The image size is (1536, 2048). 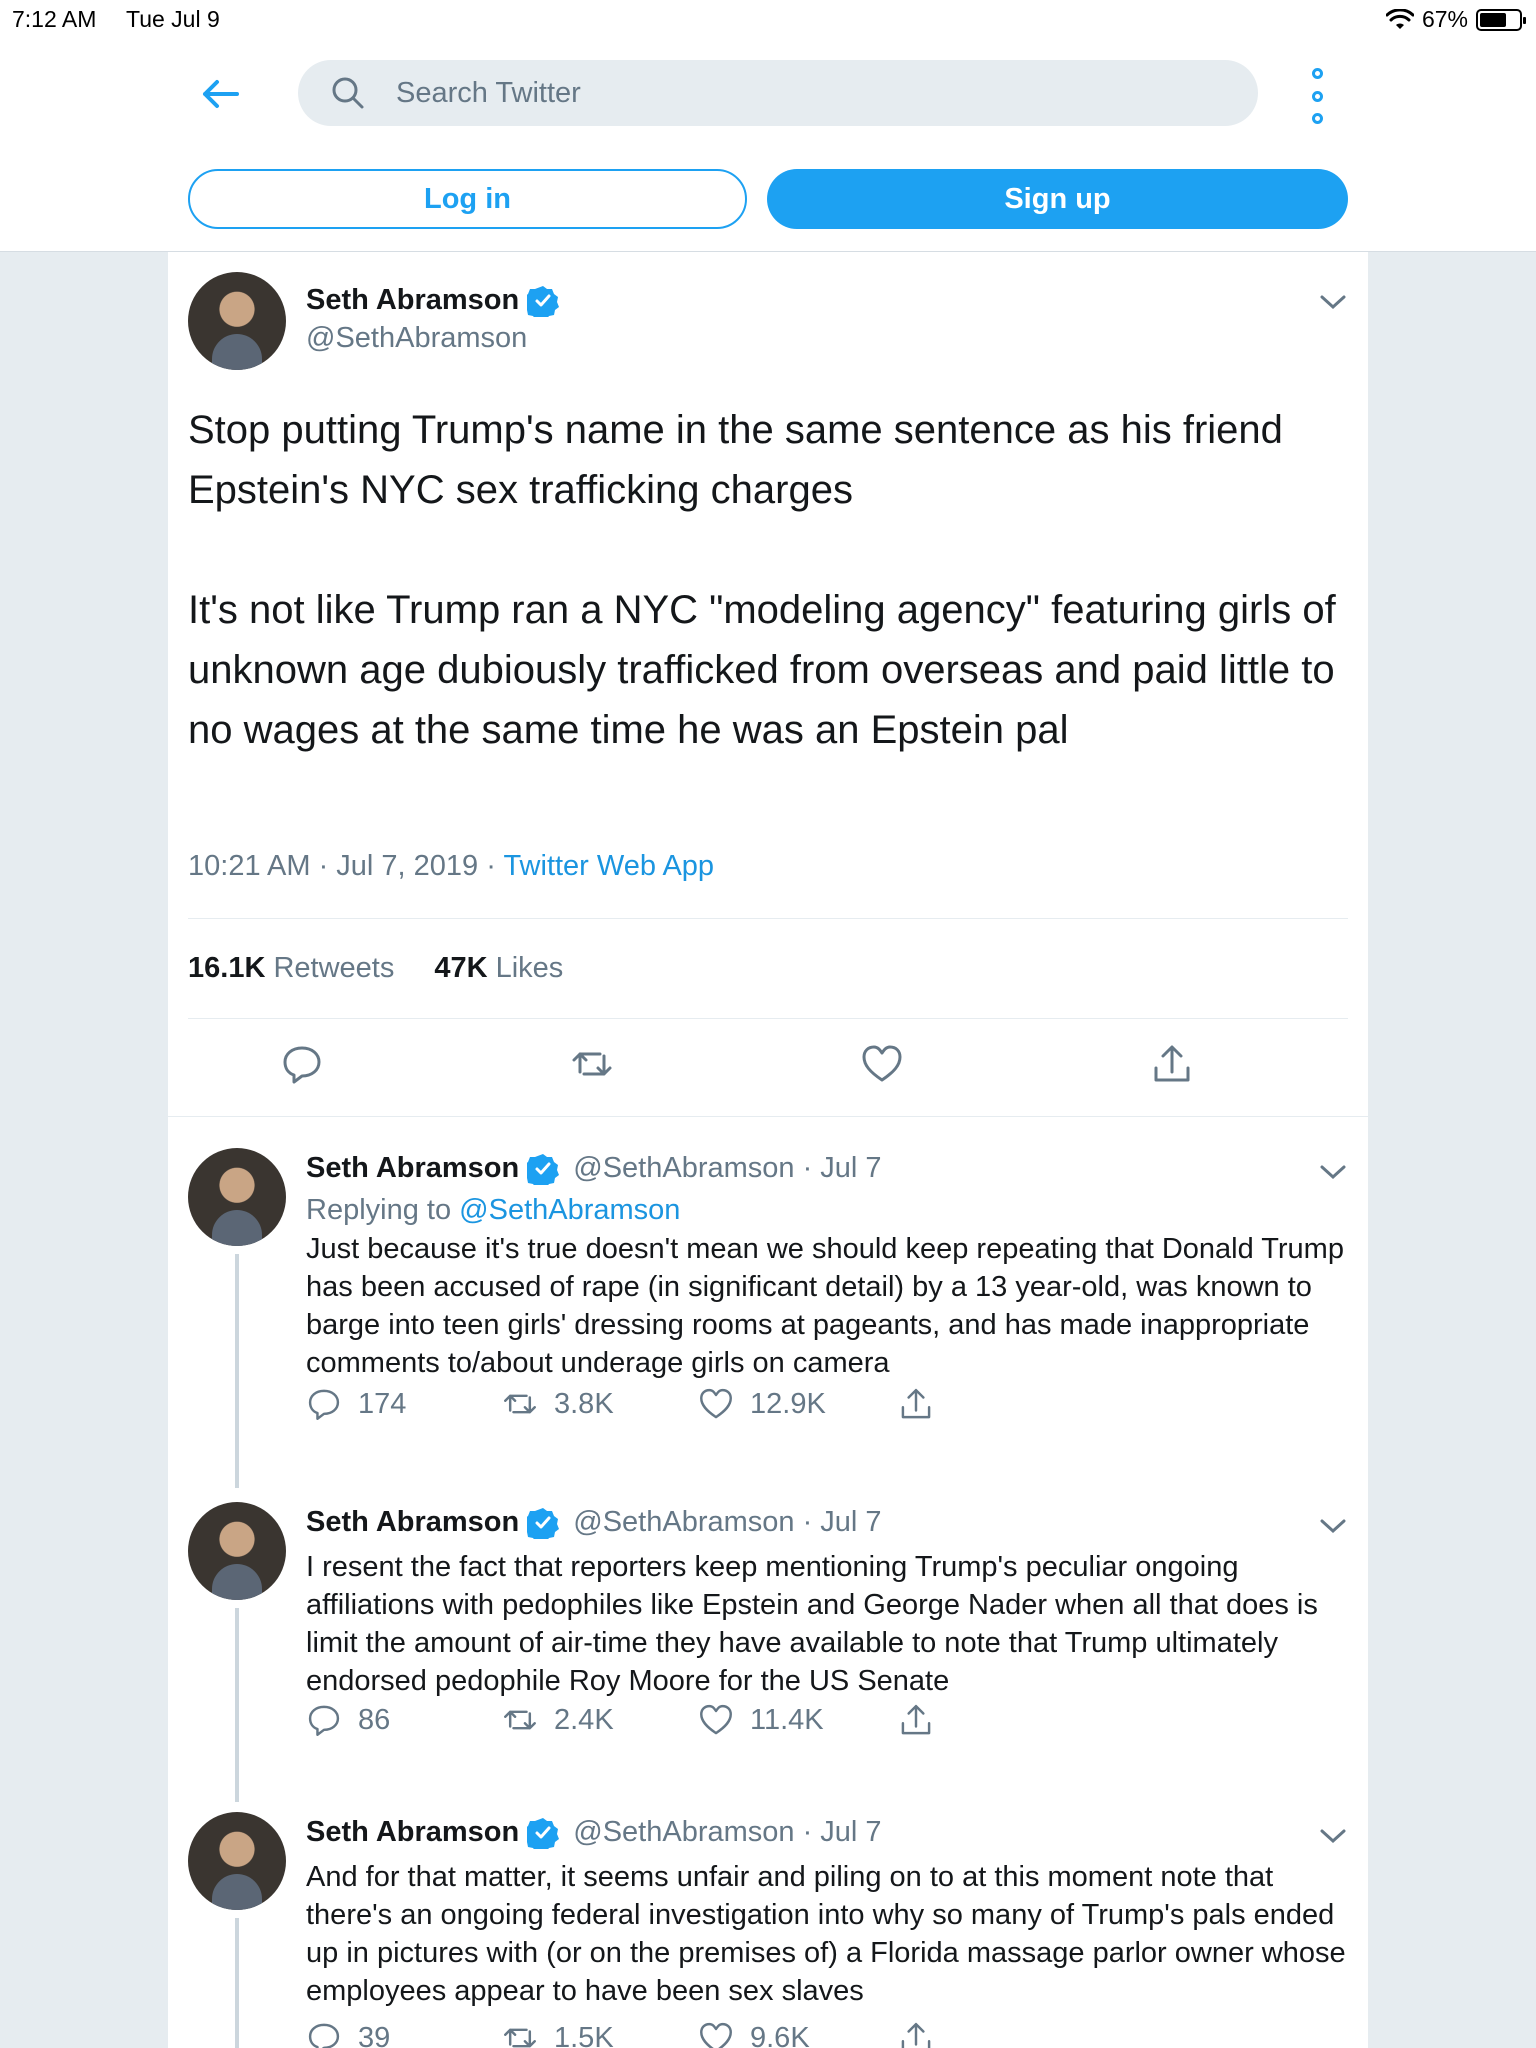 What do you see at coordinates (656, 1406) in the screenshot?
I see `reply-action-bar: 174 3.8K 12.9K` at bounding box center [656, 1406].